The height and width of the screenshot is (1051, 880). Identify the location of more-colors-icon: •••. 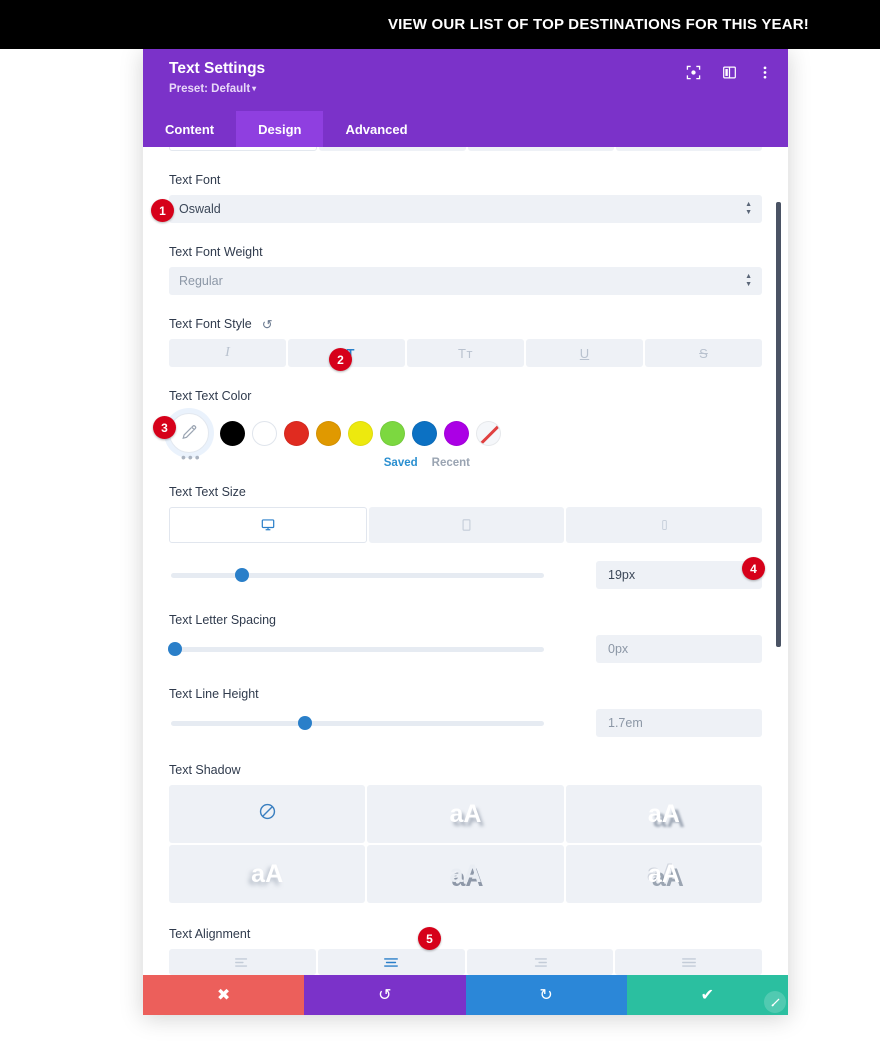
(191, 457).